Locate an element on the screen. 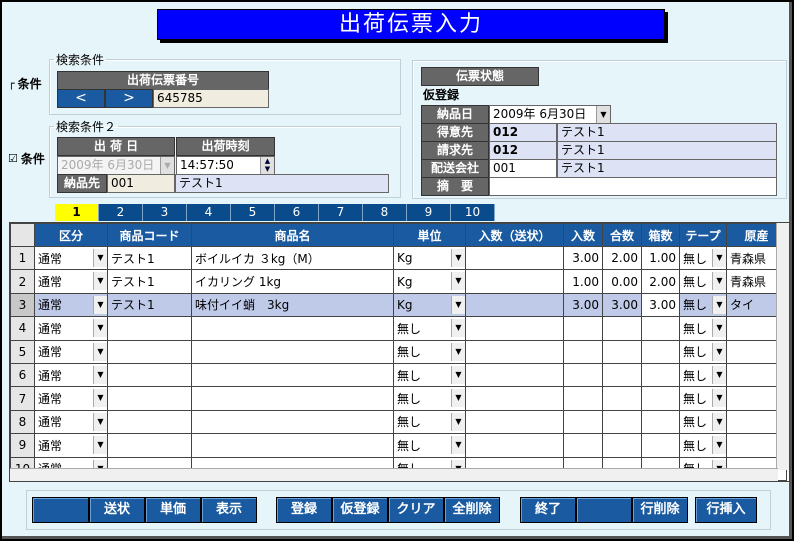 The height and width of the screenshot is (541, 794). tab-2: 2 is located at coordinates (121, 212).